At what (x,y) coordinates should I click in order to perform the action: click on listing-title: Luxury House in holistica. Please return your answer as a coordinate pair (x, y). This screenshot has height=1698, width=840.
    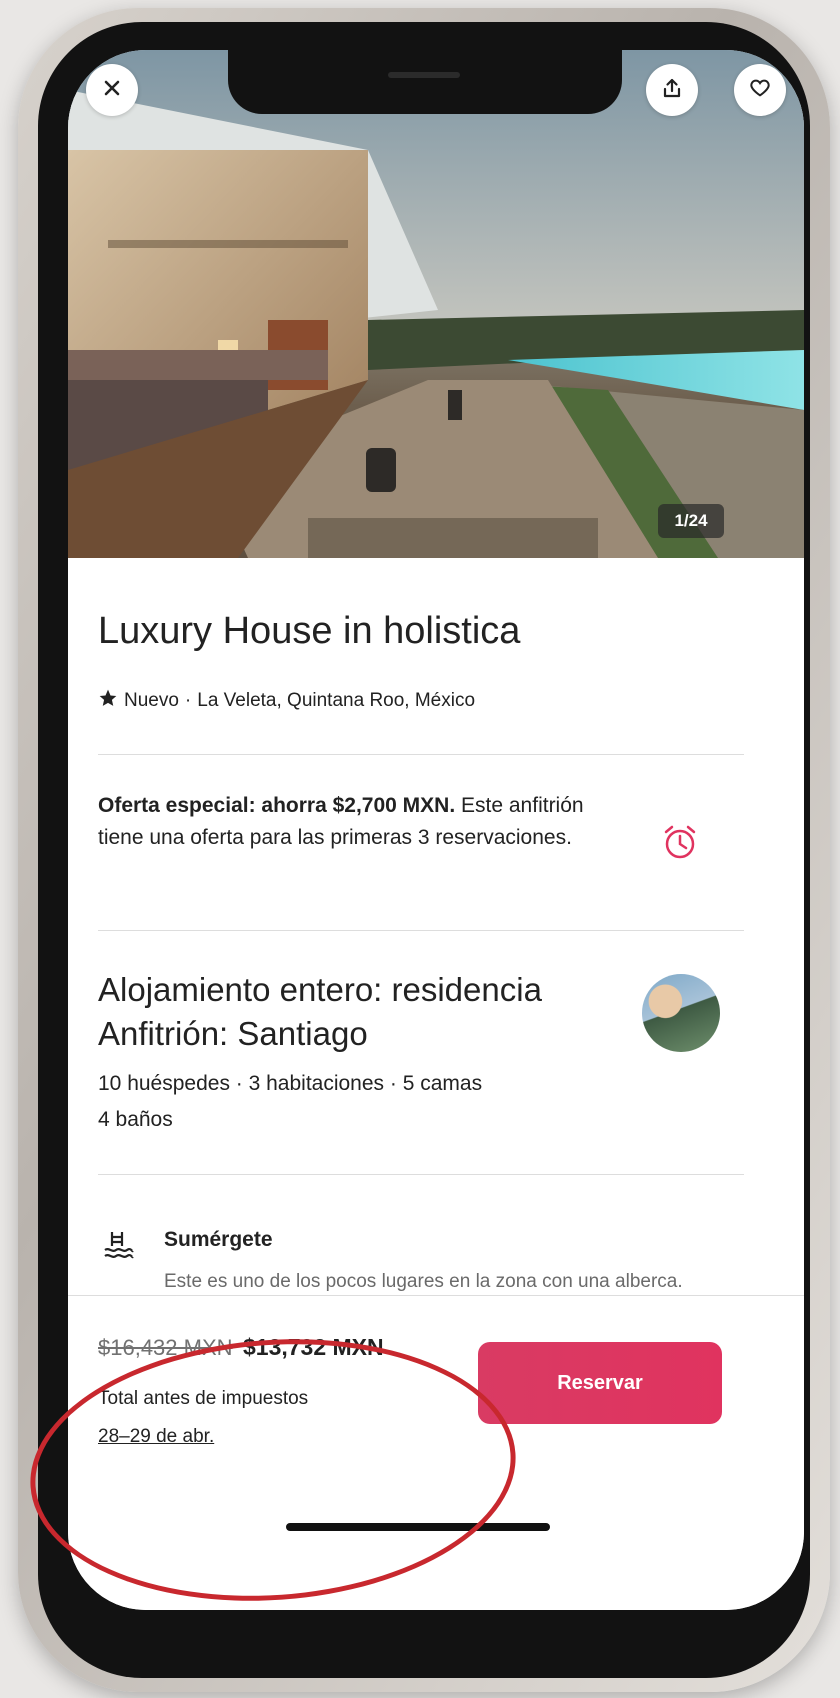
    Looking at the image, I should click on (309, 631).